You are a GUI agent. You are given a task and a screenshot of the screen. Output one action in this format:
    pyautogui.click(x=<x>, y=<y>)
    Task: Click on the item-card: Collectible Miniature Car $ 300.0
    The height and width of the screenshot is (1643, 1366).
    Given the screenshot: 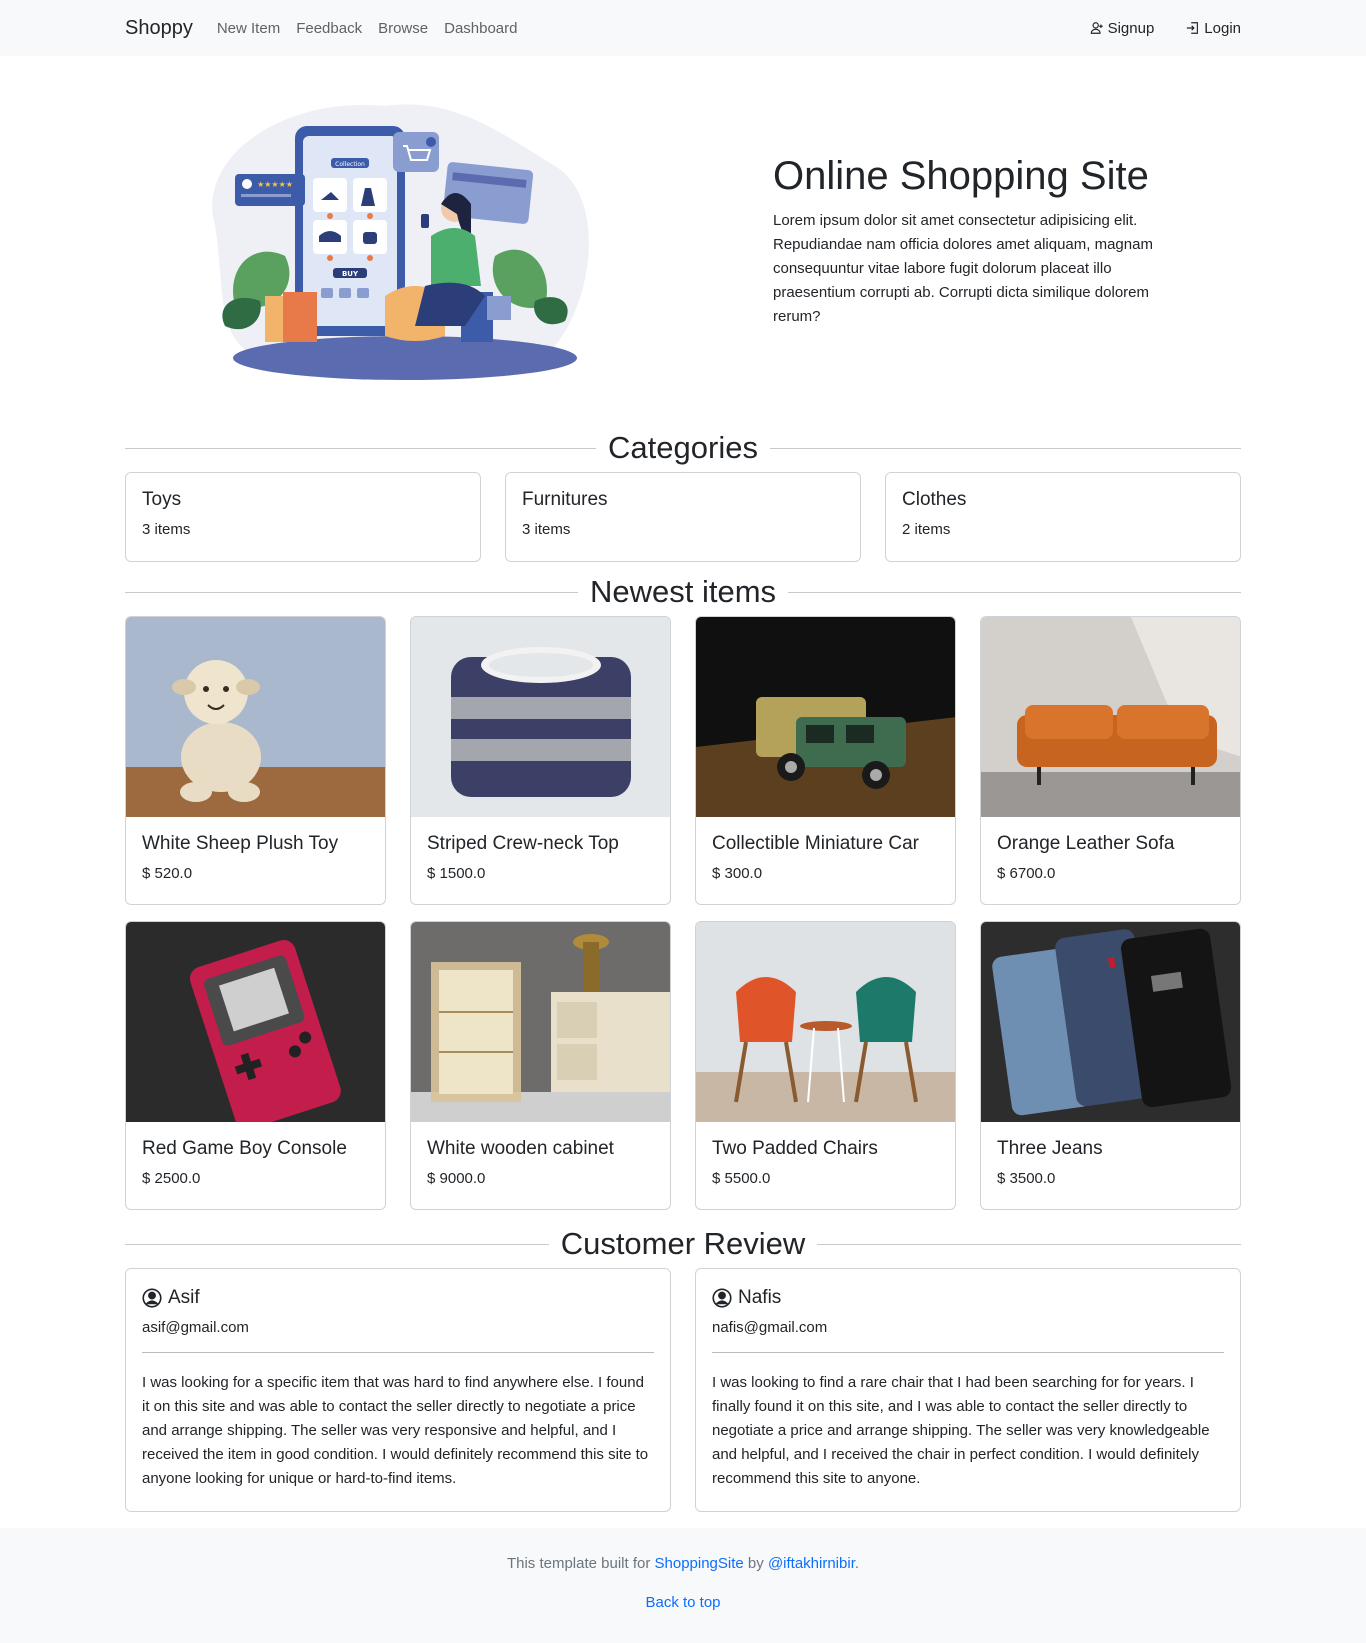 What is the action you would take?
    pyautogui.click(x=825, y=760)
    